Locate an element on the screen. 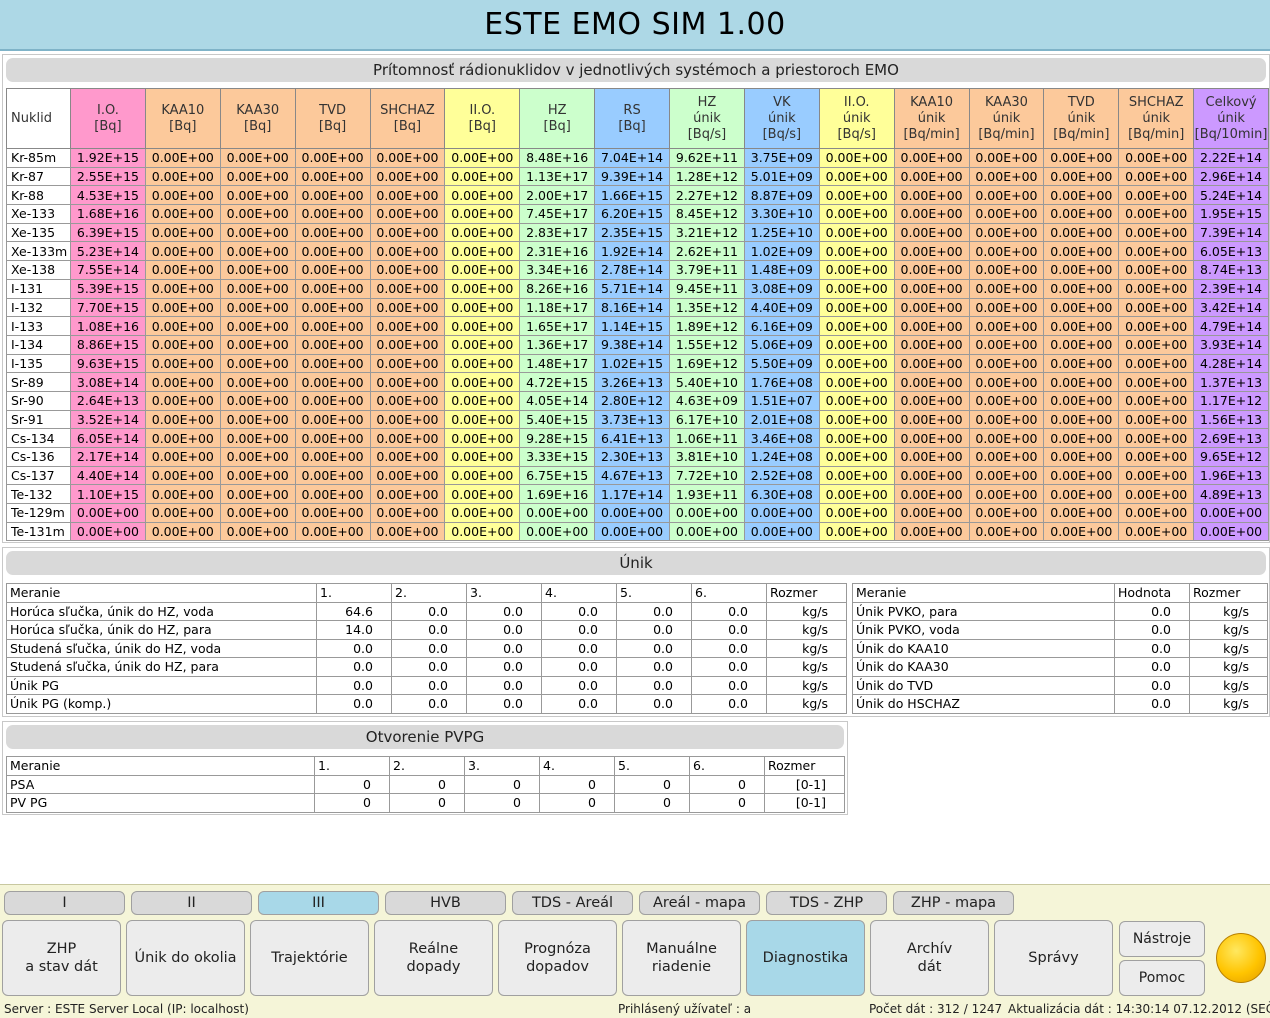  nuclide-name: Xe-133m is located at coordinates (38, 251).